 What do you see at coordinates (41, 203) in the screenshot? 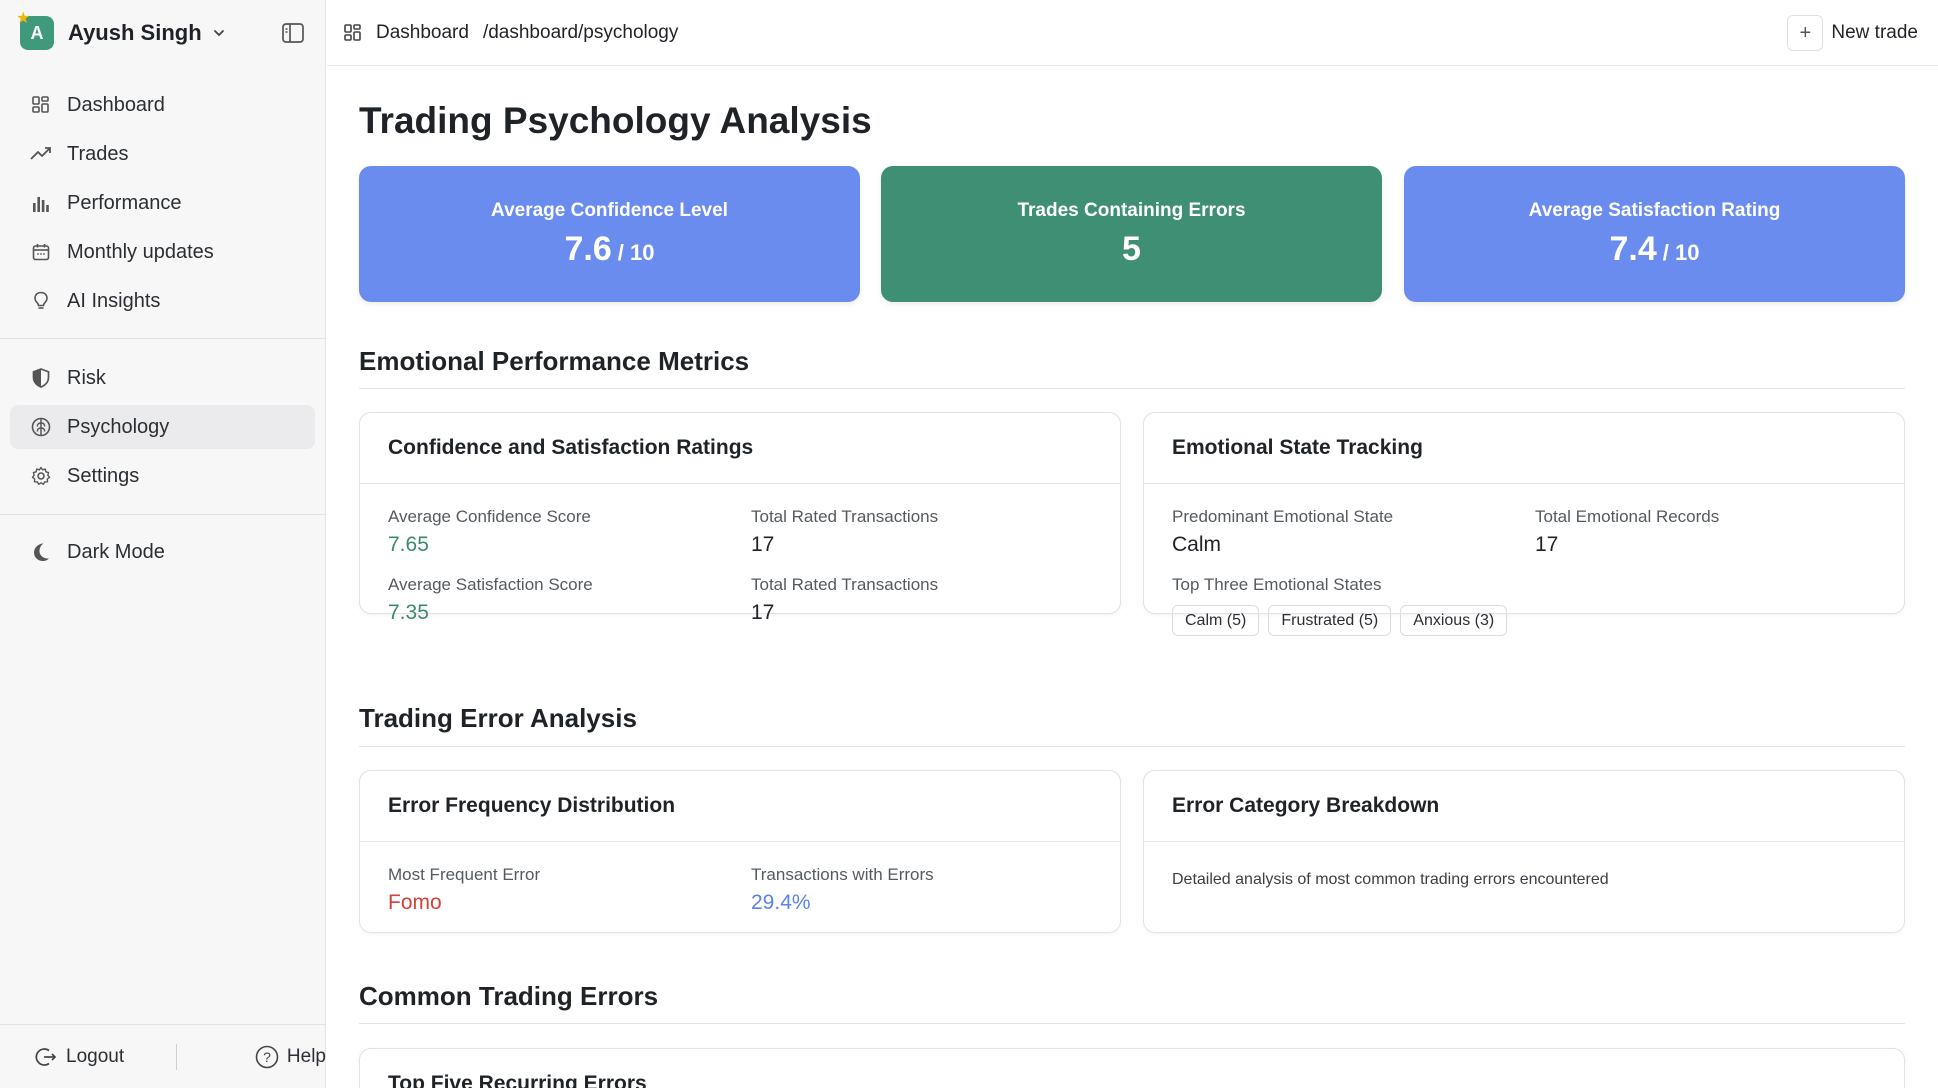
I see `bar-chart-icon` at bounding box center [41, 203].